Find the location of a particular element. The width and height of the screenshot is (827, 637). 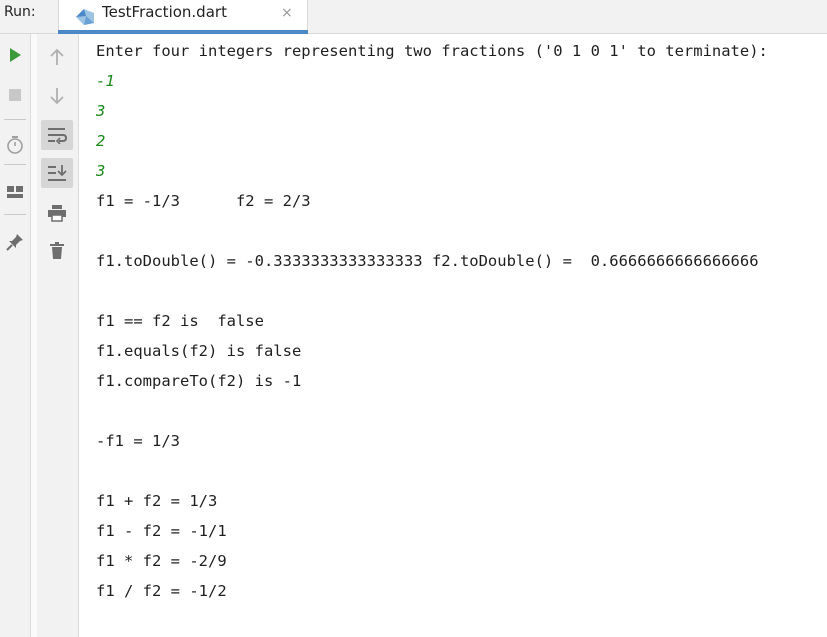

scroll-to-end-icon is located at coordinates (57, 173).